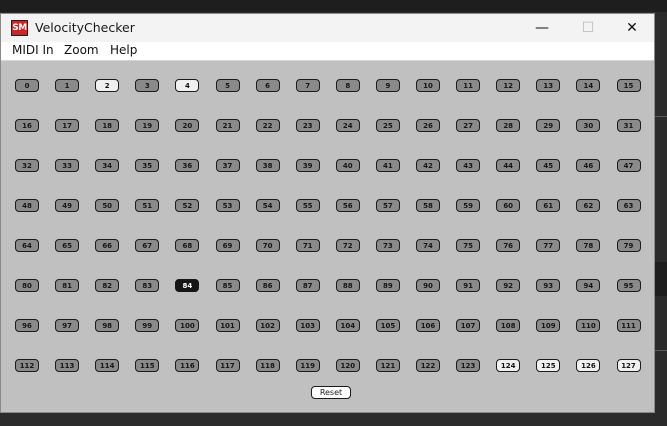  Describe the element at coordinates (267, 245) in the screenshot. I see `velocity-button-70: 70` at that location.